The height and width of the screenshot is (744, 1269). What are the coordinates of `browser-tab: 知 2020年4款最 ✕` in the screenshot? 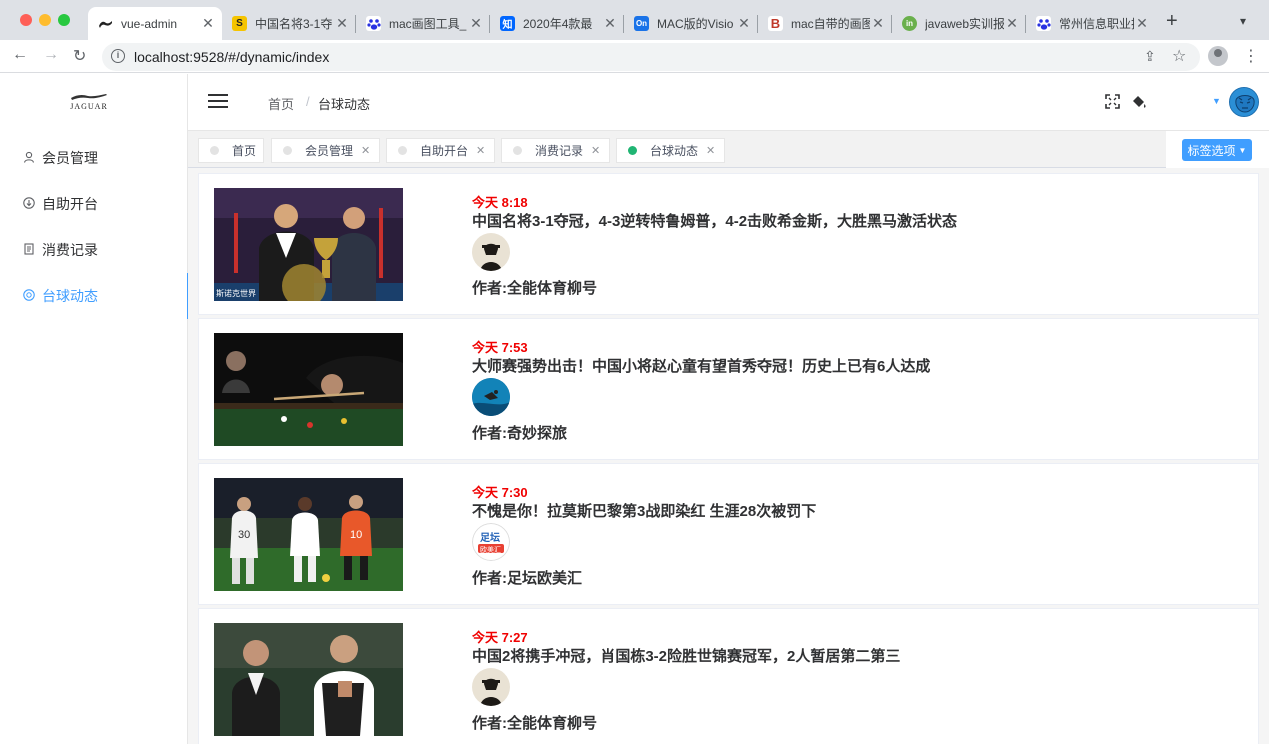 It's located at (557, 23).